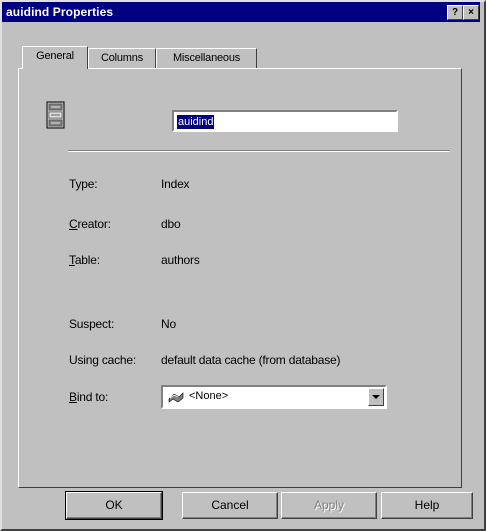 This screenshot has height=531, width=486. Describe the element at coordinates (55, 57) in the screenshot. I see `tab-general: General` at that location.